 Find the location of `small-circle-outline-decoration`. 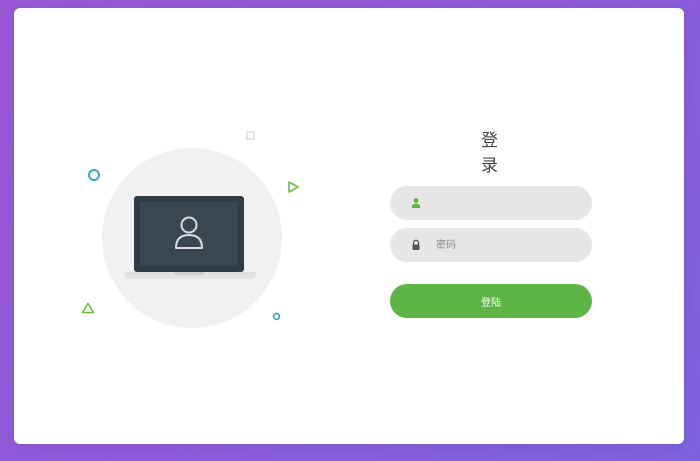

small-circle-outline-decoration is located at coordinates (276, 316).